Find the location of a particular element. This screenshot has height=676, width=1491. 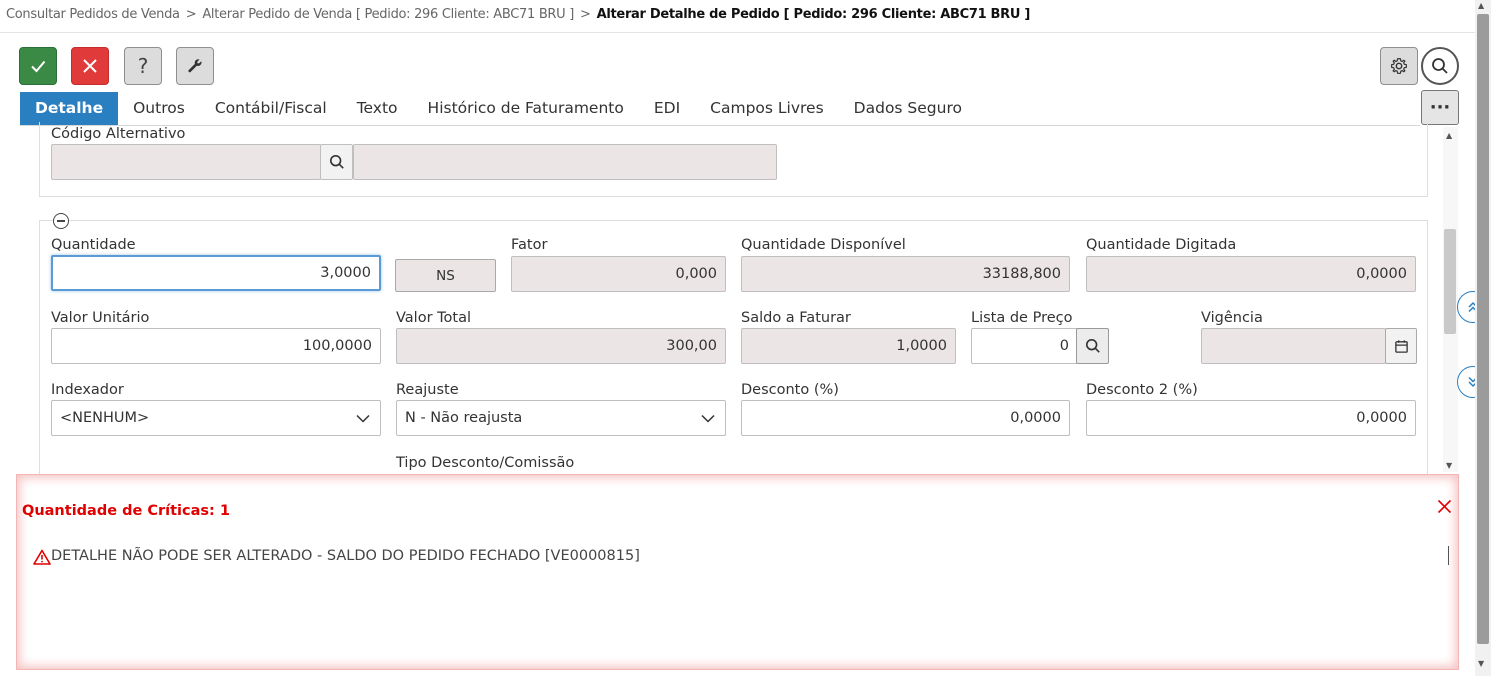

indexador-label: Indexador is located at coordinates (87, 390).